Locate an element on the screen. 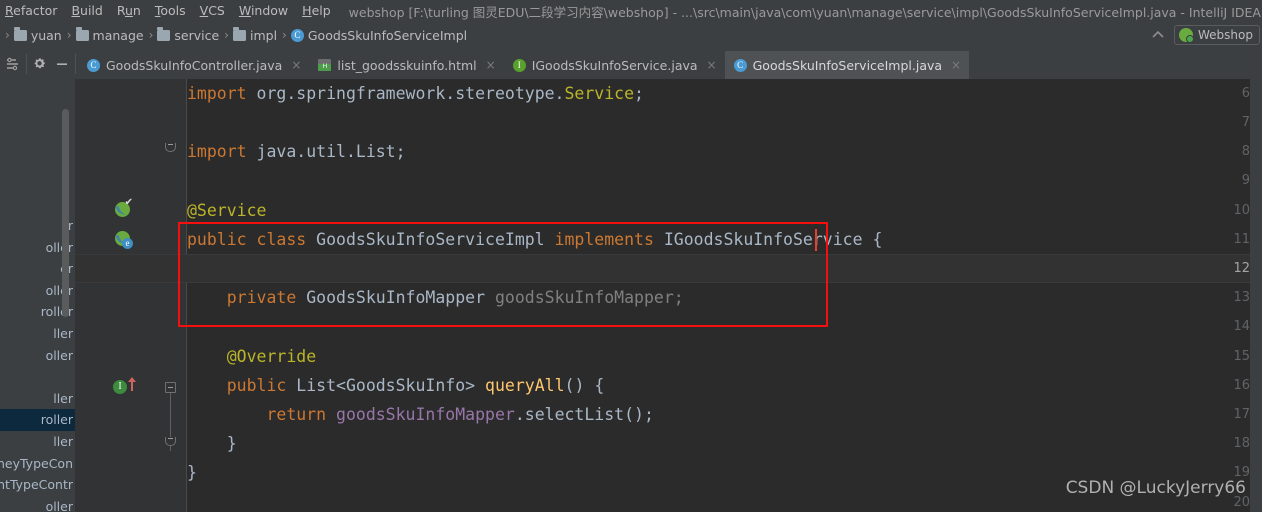 This screenshot has height=512, width=1262. code-line-19: } is located at coordinates (192, 472).